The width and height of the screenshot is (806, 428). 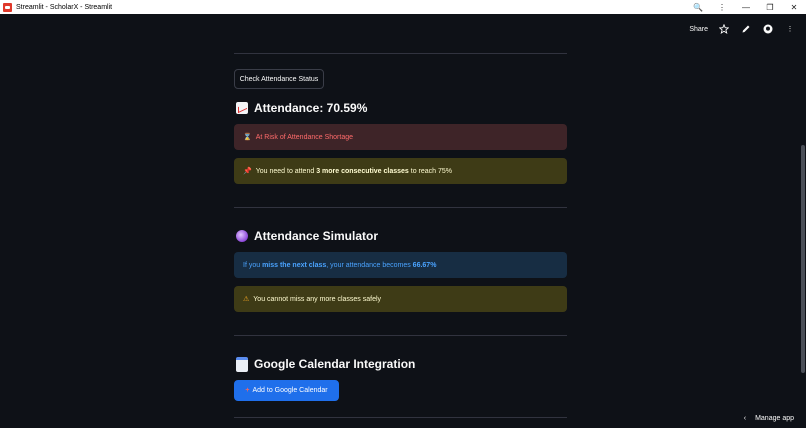 I want to click on app-header: Share ⋮, so click(x=403, y=29).